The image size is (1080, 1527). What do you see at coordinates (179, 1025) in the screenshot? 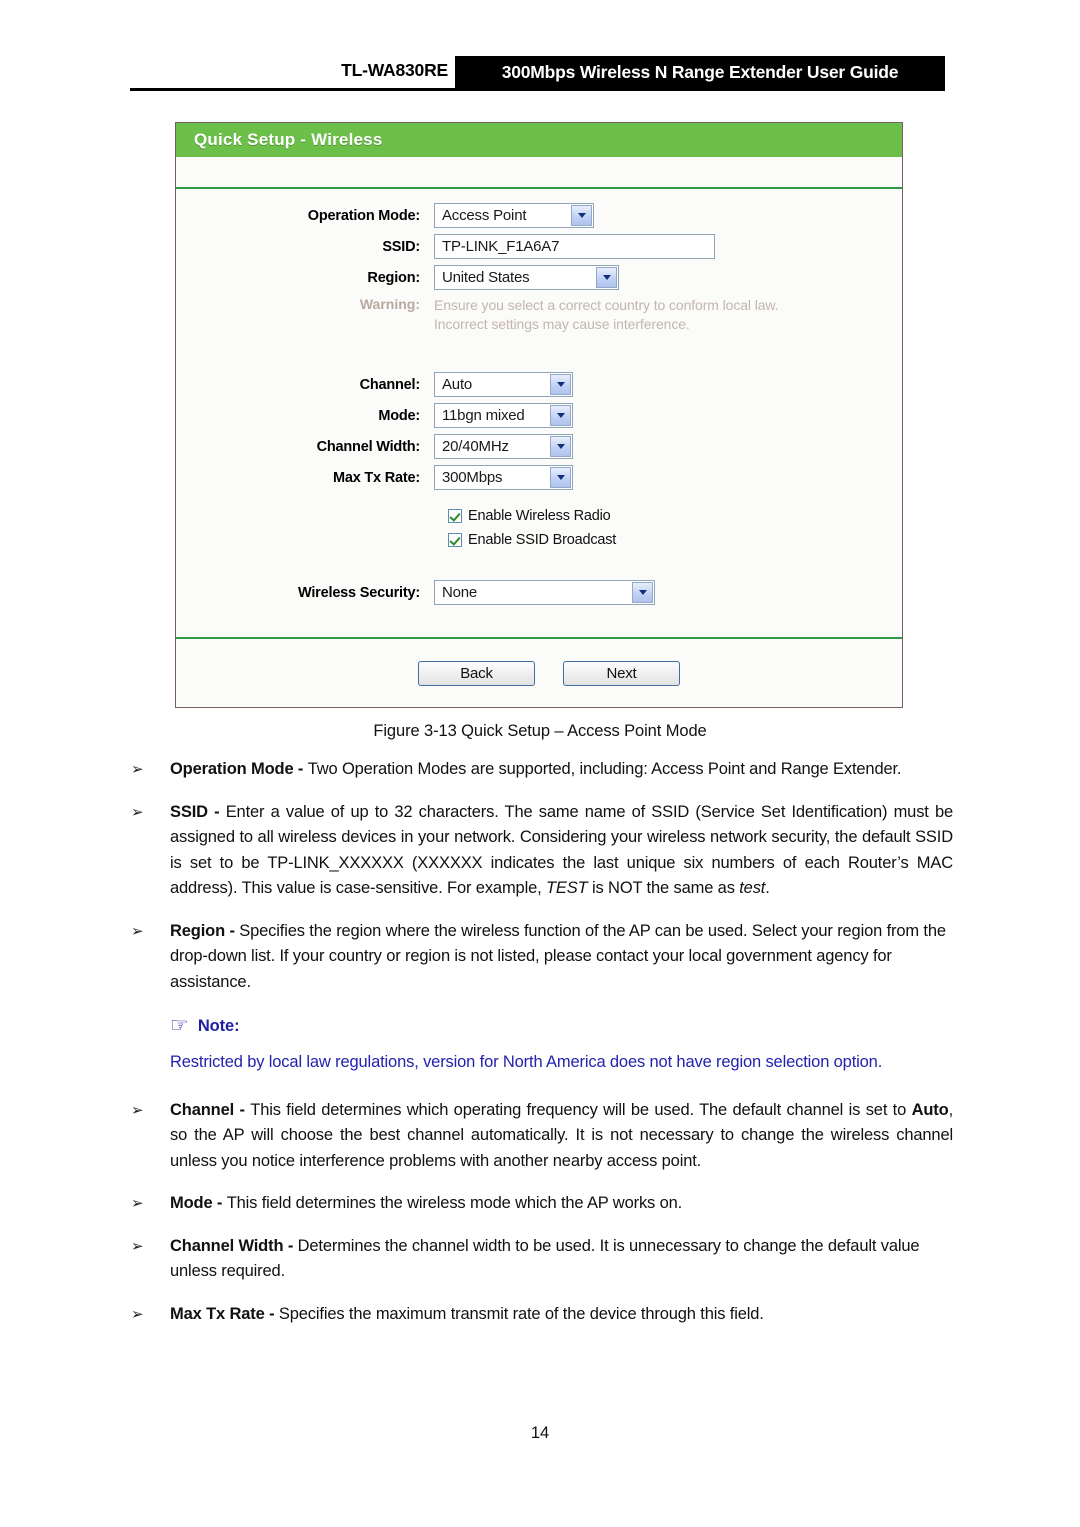
I see `pointing-hand-icon: ☞` at bounding box center [179, 1025].